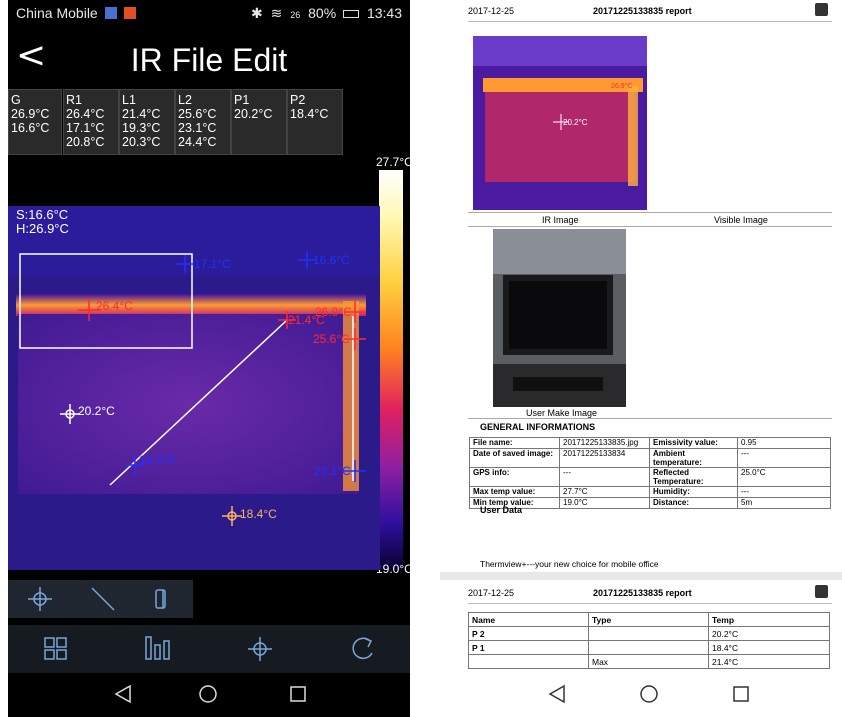 This screenshot has height=717, width=842. I want to click on table-row: P 2 20.2°C, so click(649, 633).